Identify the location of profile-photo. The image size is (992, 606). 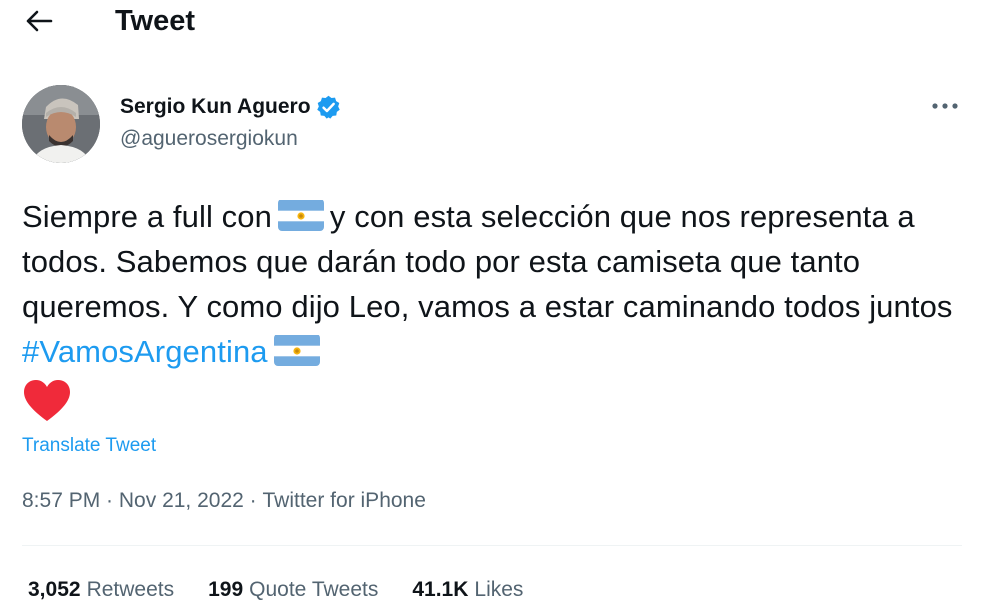
(61, 124).